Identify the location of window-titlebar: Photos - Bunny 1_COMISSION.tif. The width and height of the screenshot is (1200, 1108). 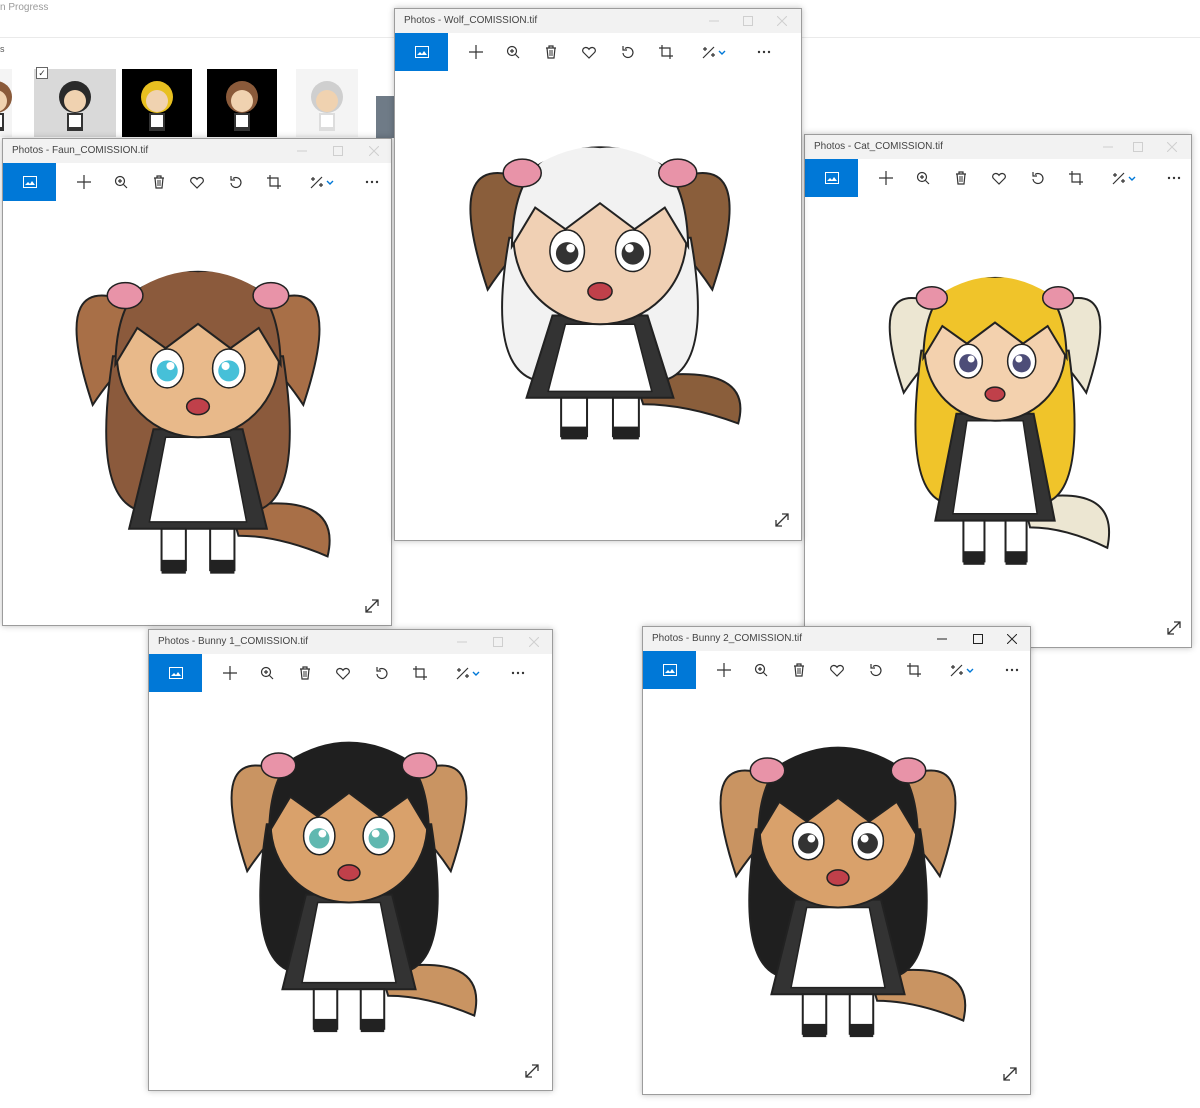
(350, 642).